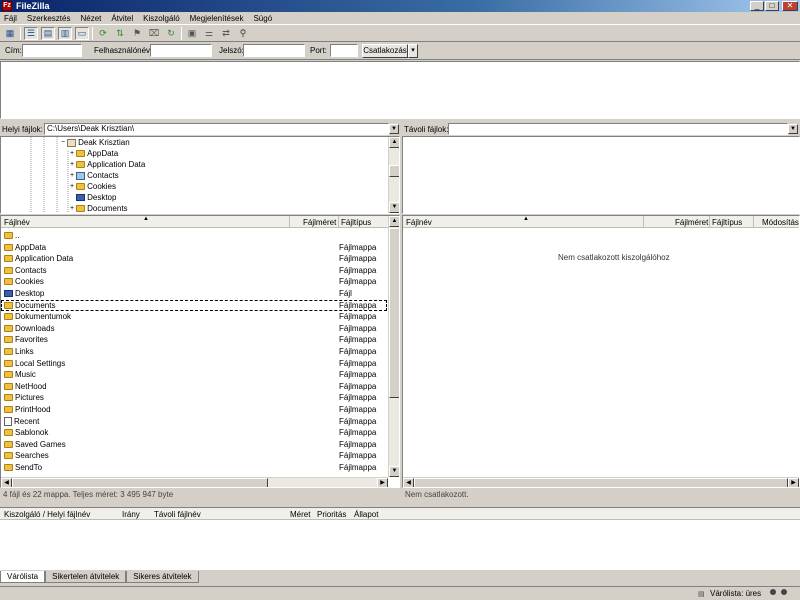 The height and width of the screenshot is (600, 800). What do you see at coordinates (95, 142) in the screenshot?
I see `tree-item-user-folder: − Deak Krisztian` at bounding box center [95, 142].